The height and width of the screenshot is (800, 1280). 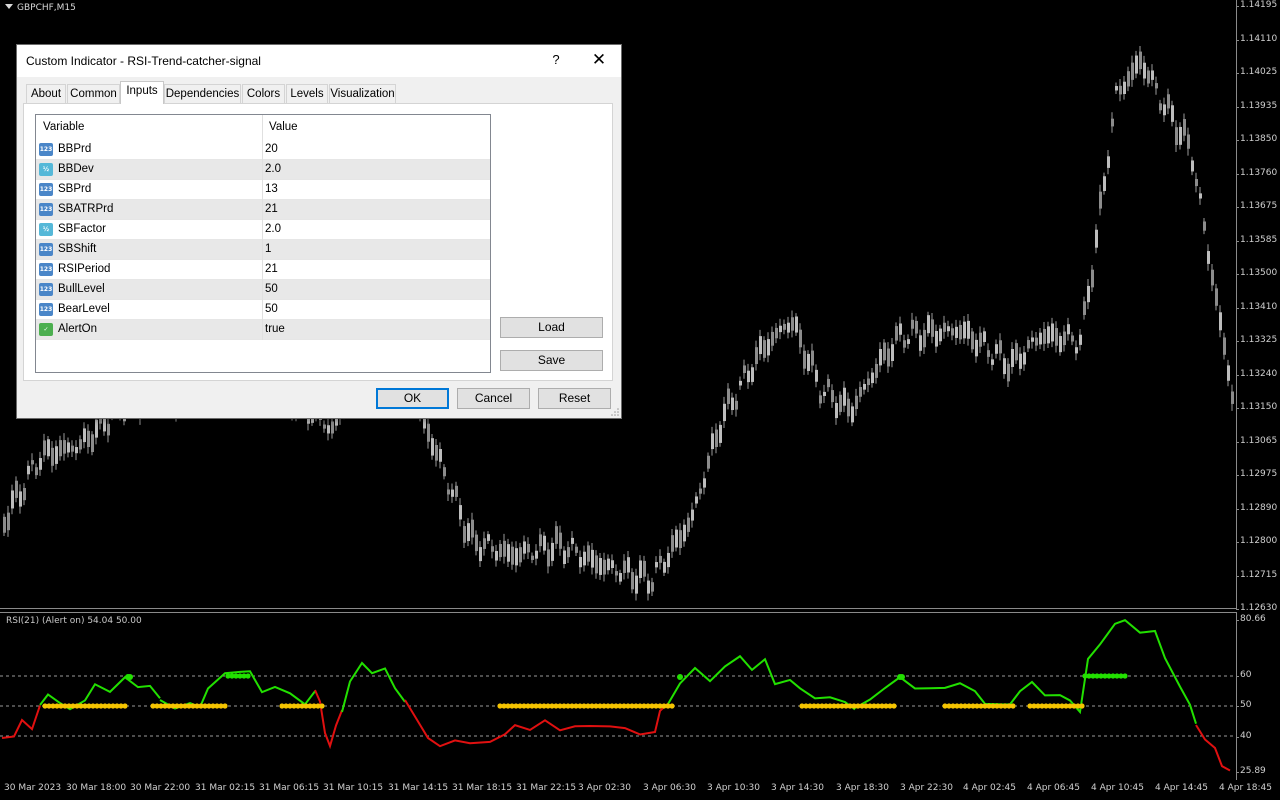 What do you see at coordinates (77, 249) in the screenshot?
I see `variable-name: SBShift` at bounding box center [77, 249].